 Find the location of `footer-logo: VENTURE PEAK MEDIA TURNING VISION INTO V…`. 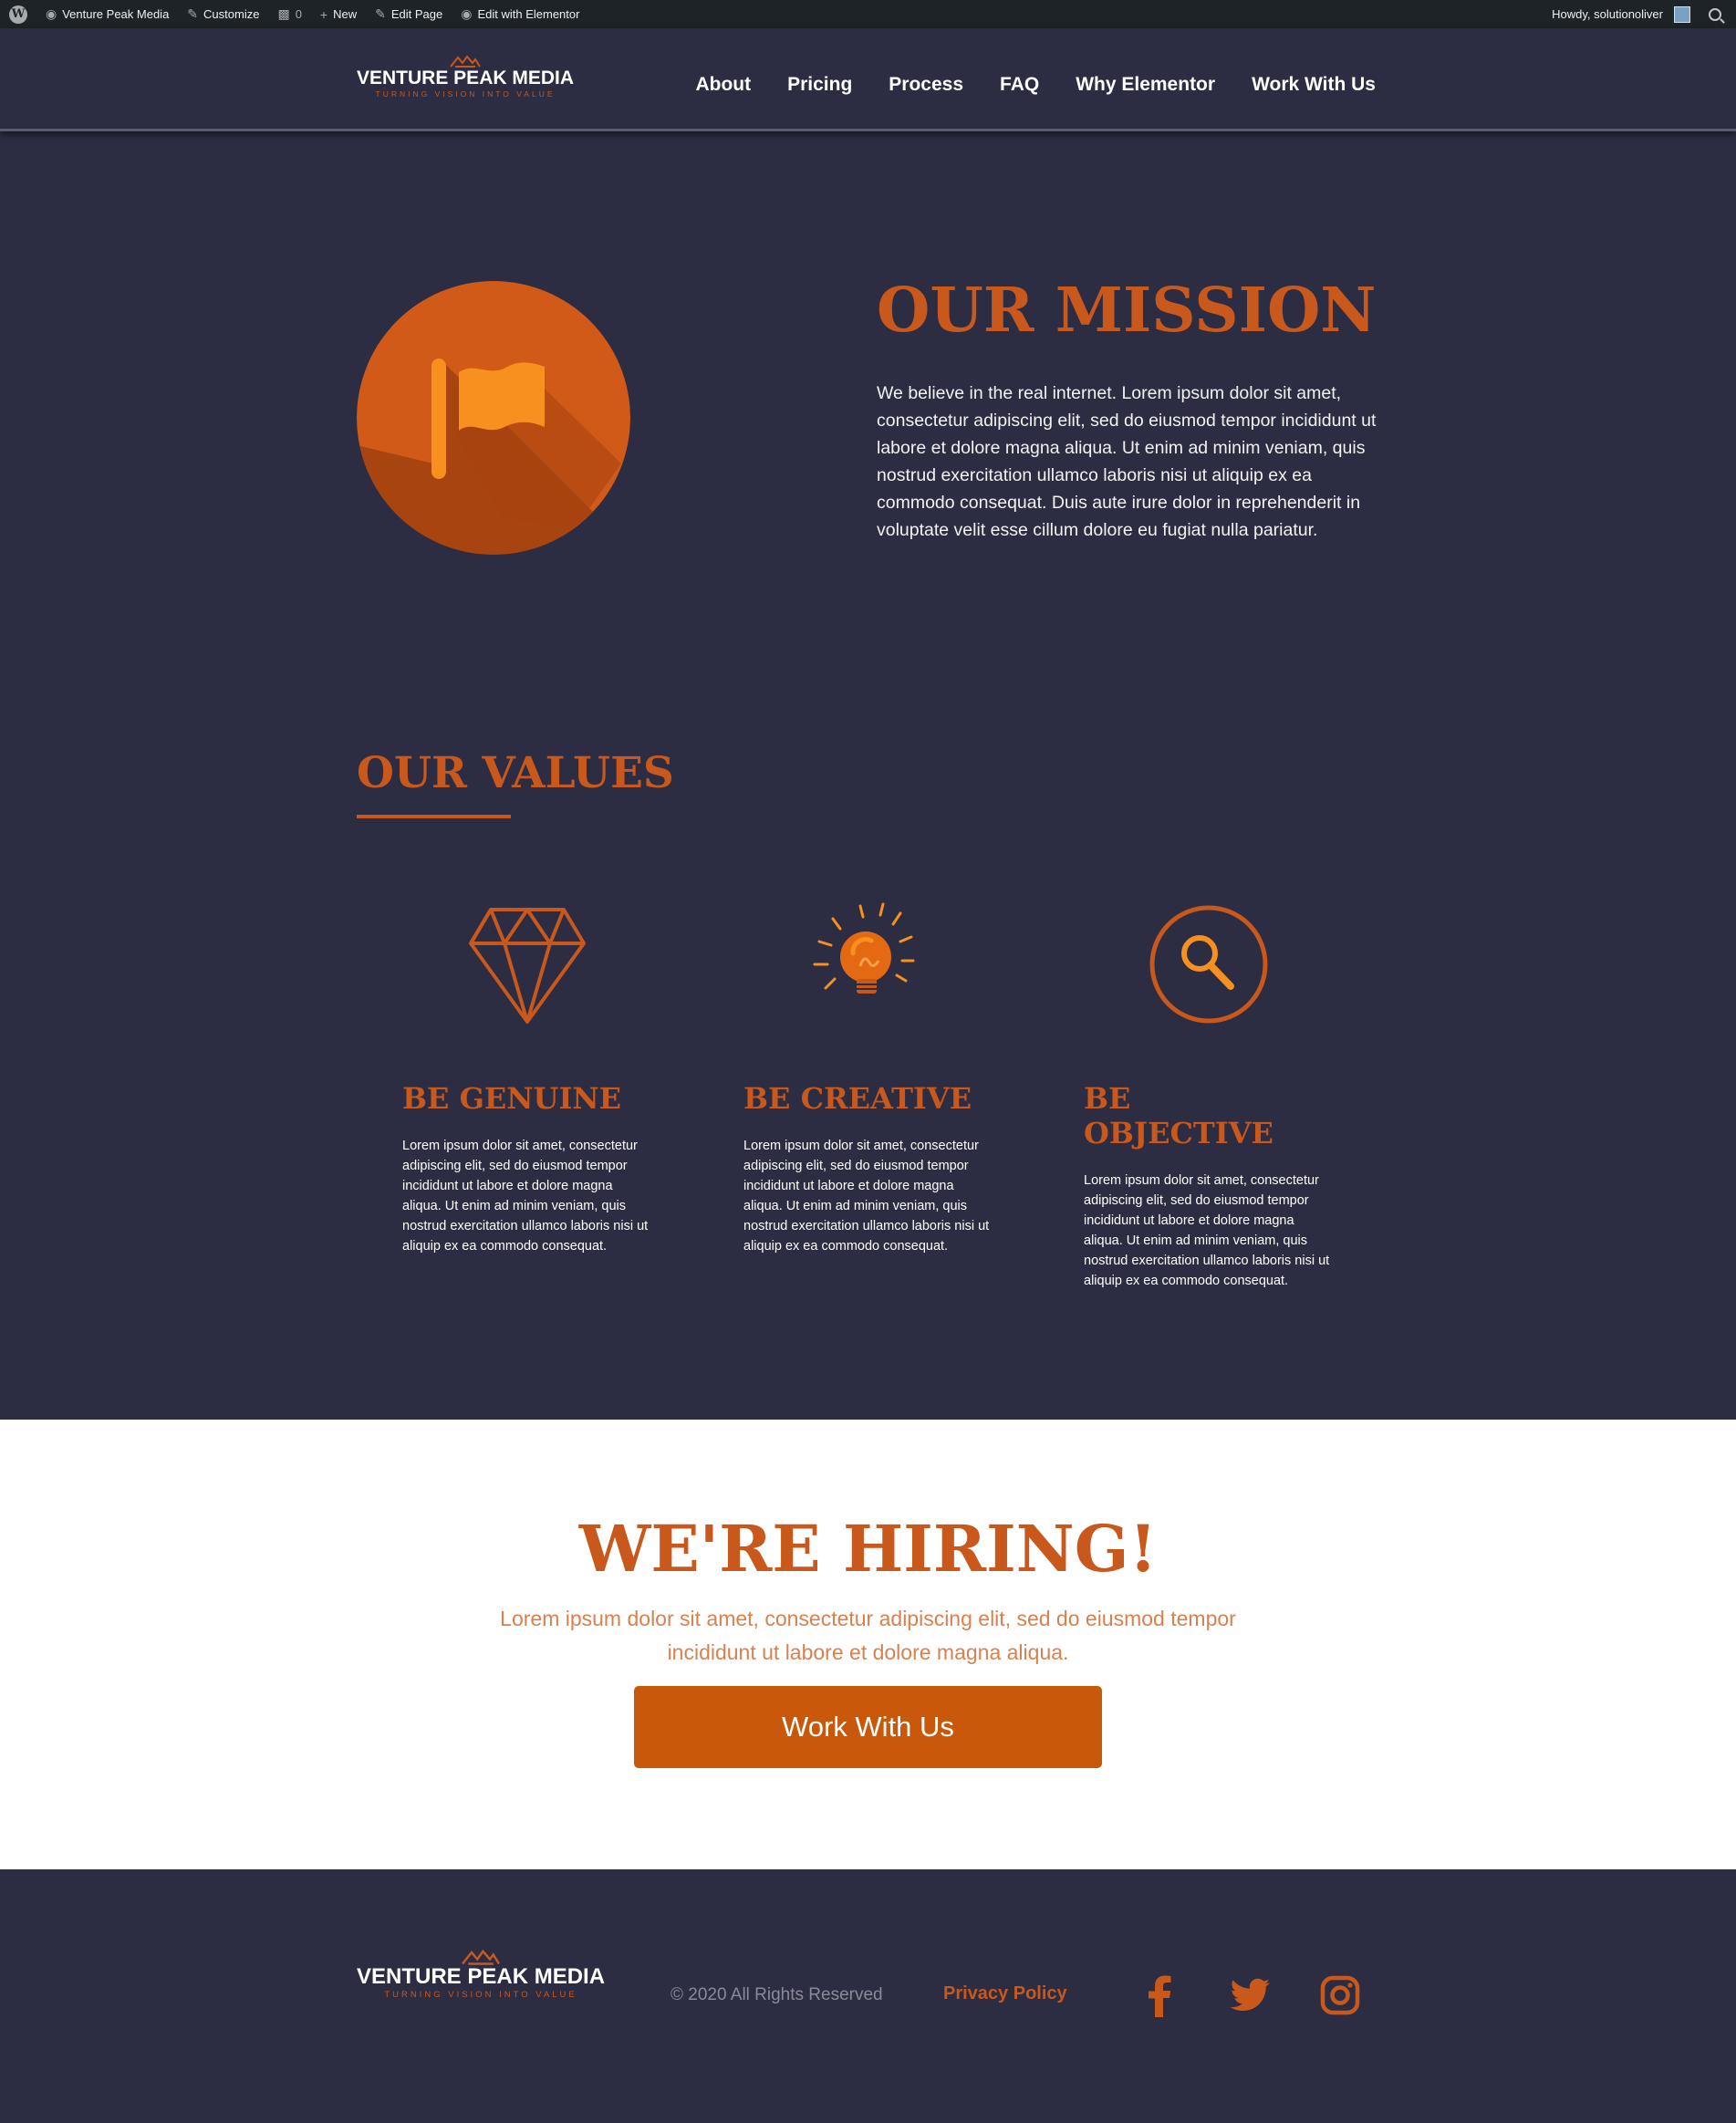

footer-logo: VENTURE PEAK MEDIA TURNING VISION INTO V… is located at coordinates (481, 1974).